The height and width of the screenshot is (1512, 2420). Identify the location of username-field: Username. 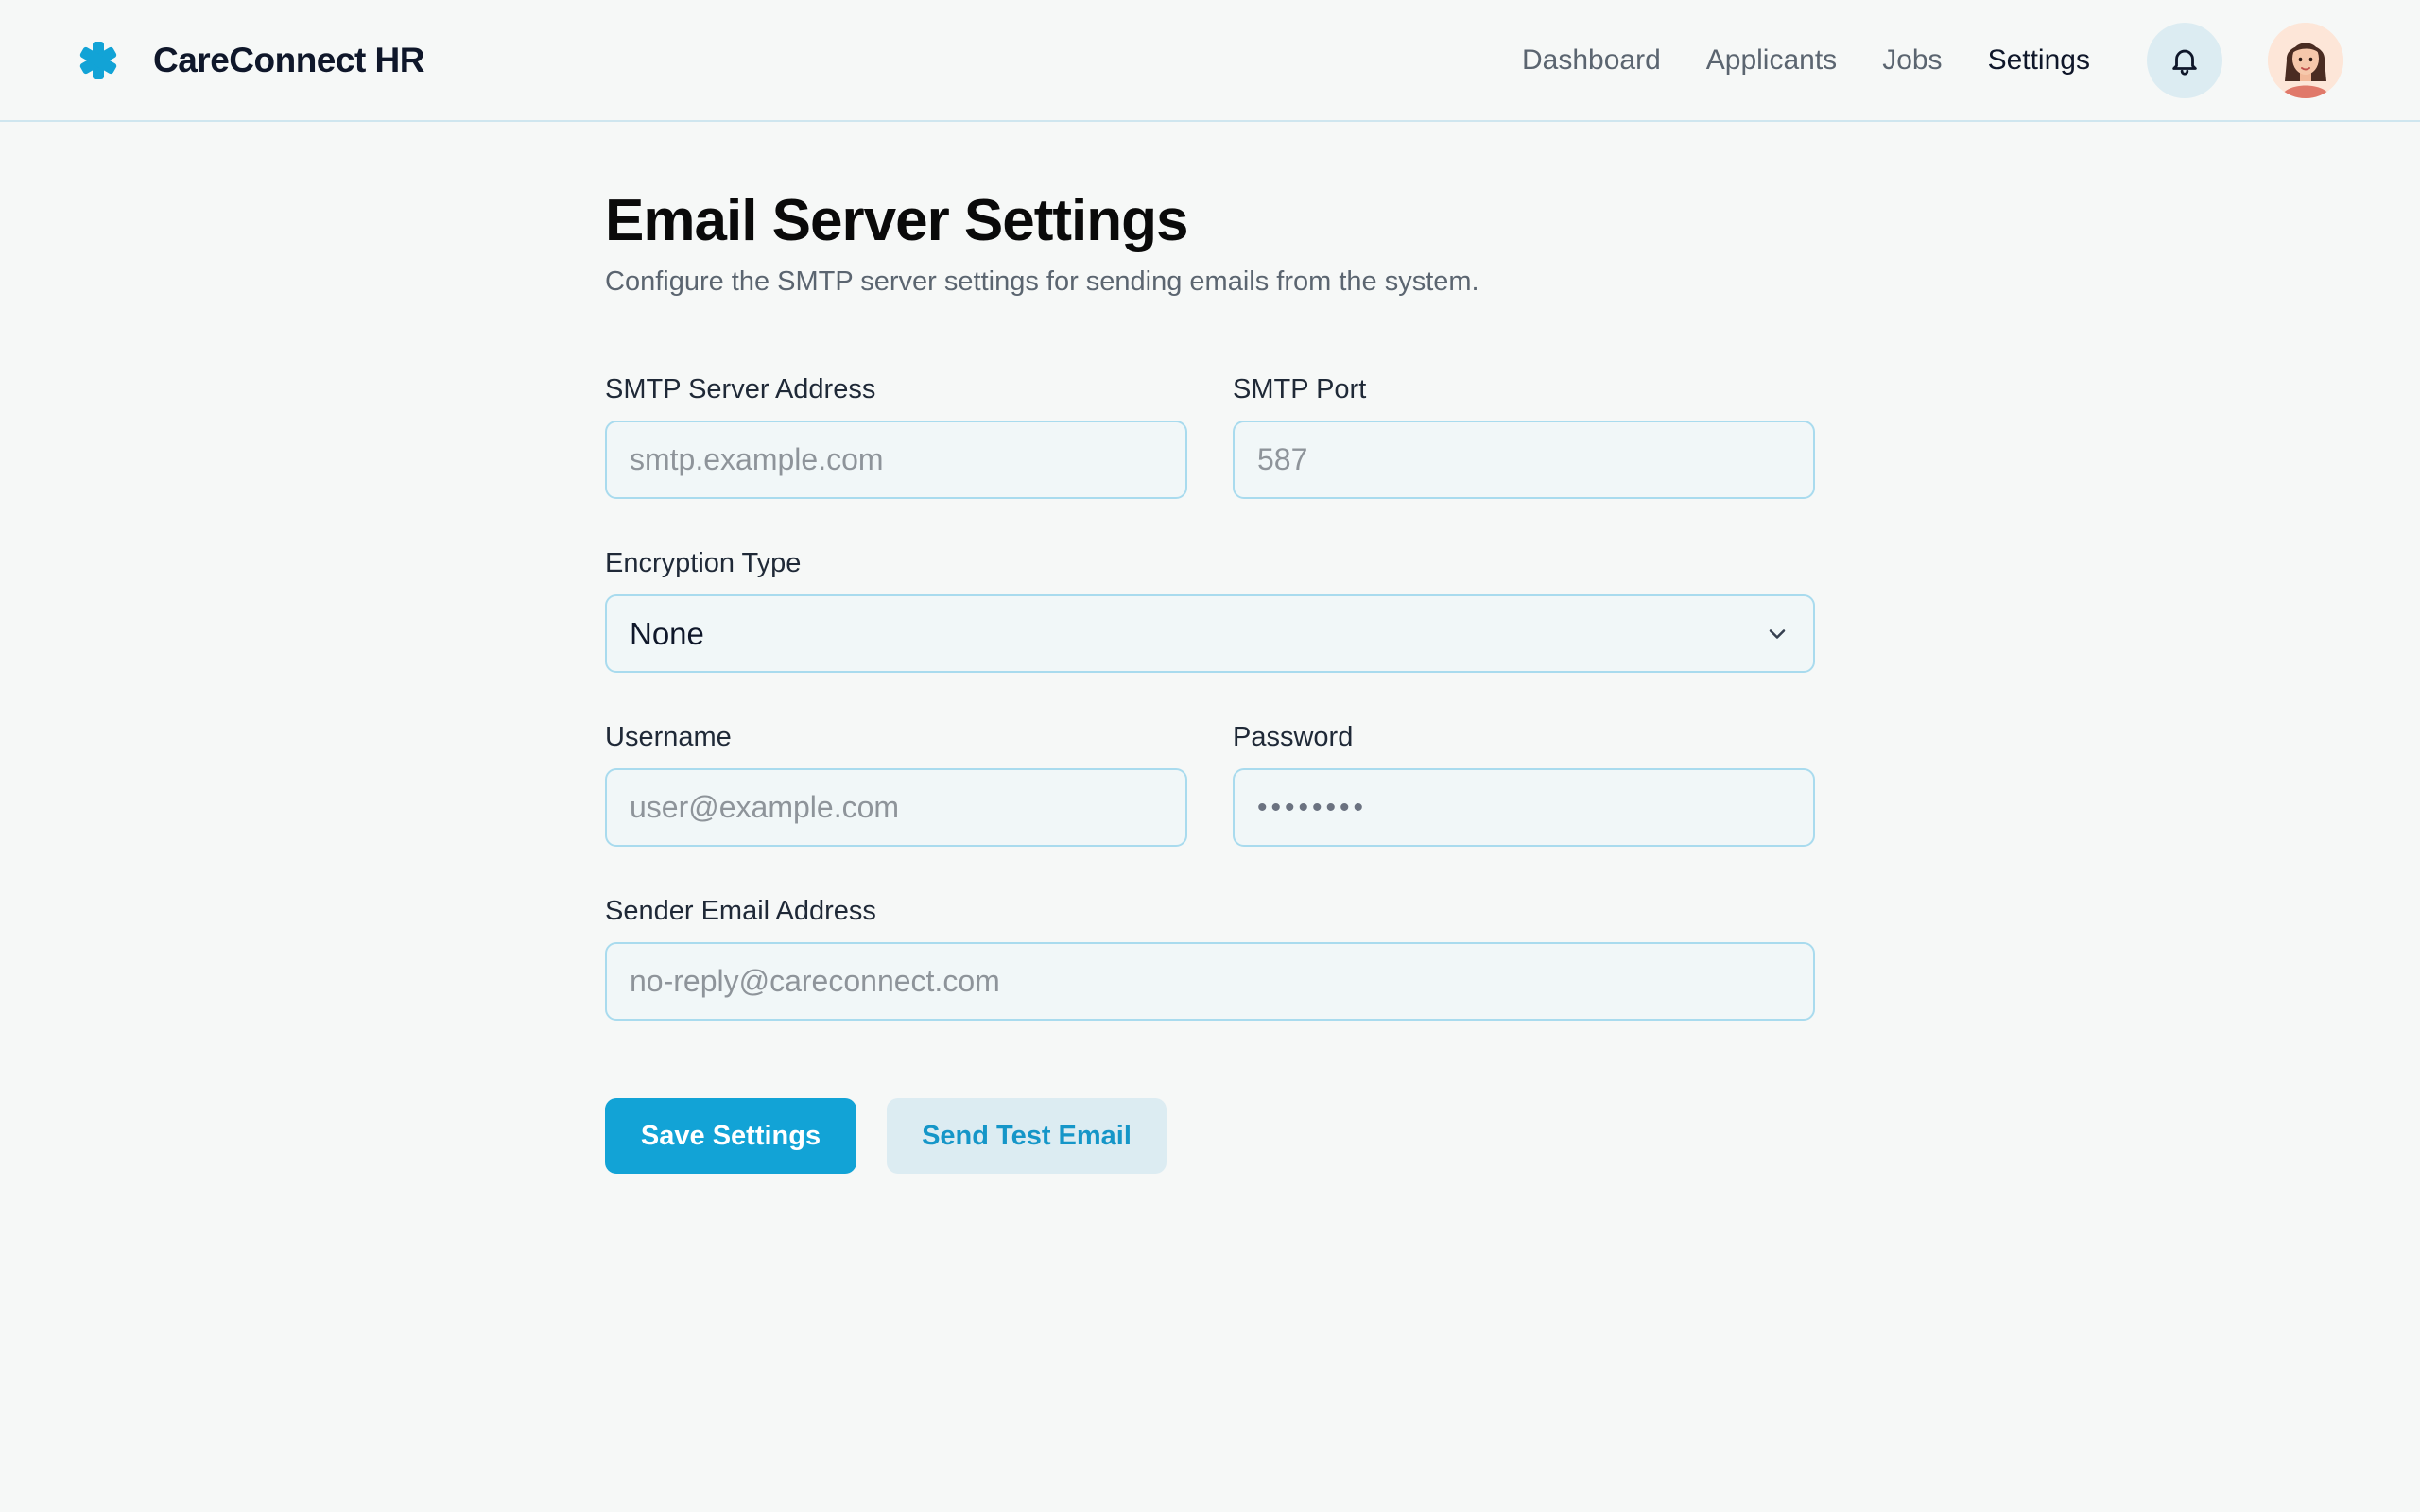
(896, 784).